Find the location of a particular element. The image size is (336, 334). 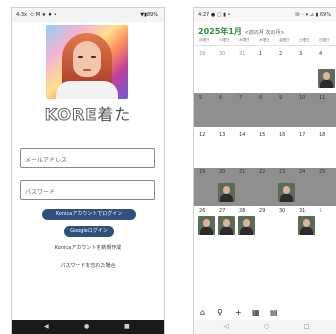

app-logo: KORE着た is located at coordinates (88, 113).